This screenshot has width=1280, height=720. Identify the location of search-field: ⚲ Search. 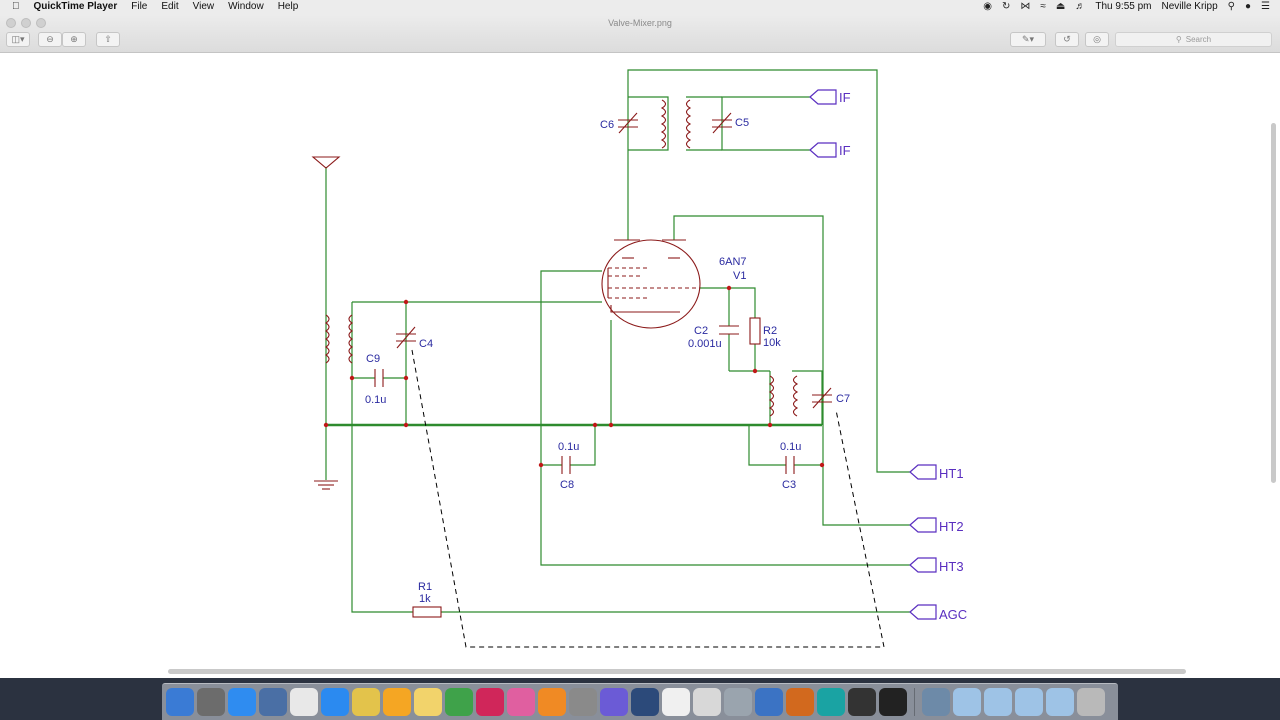
(1193, 39).